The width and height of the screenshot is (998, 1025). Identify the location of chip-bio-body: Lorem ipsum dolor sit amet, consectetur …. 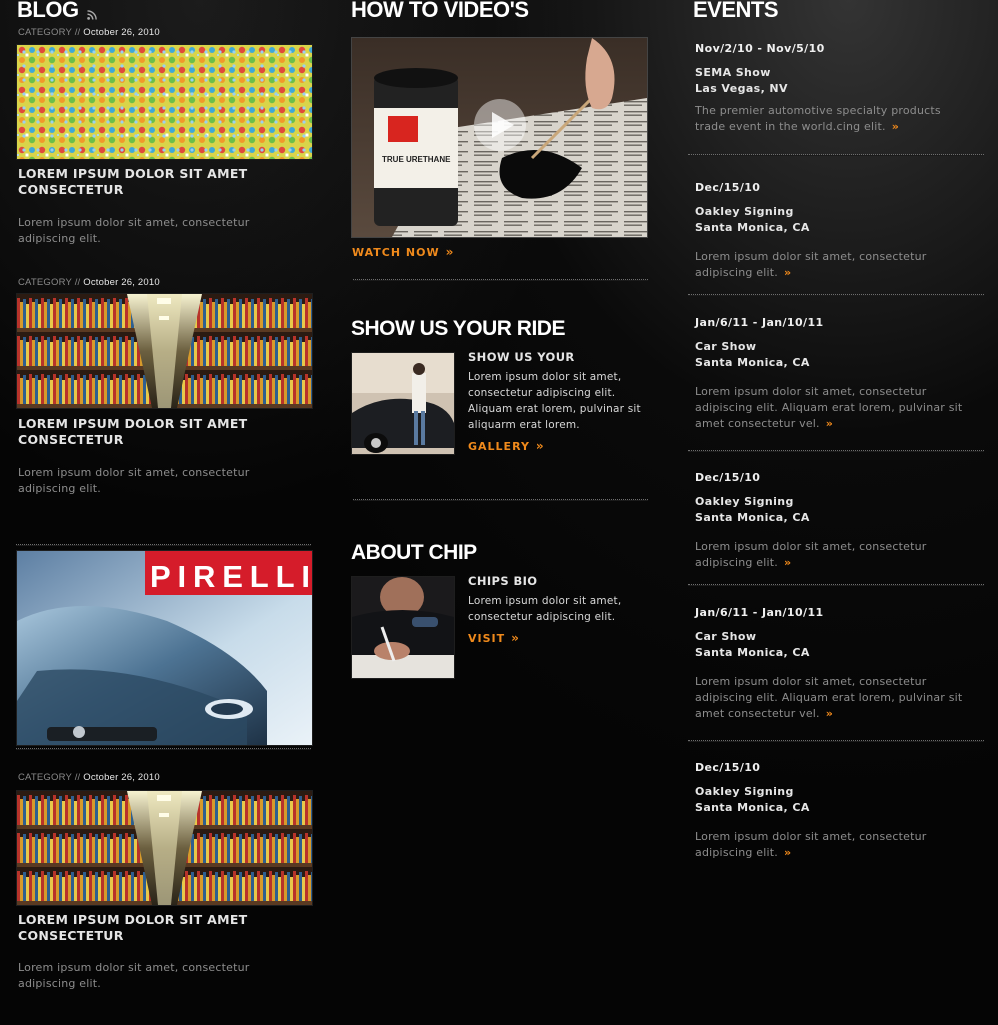
(545, 609).